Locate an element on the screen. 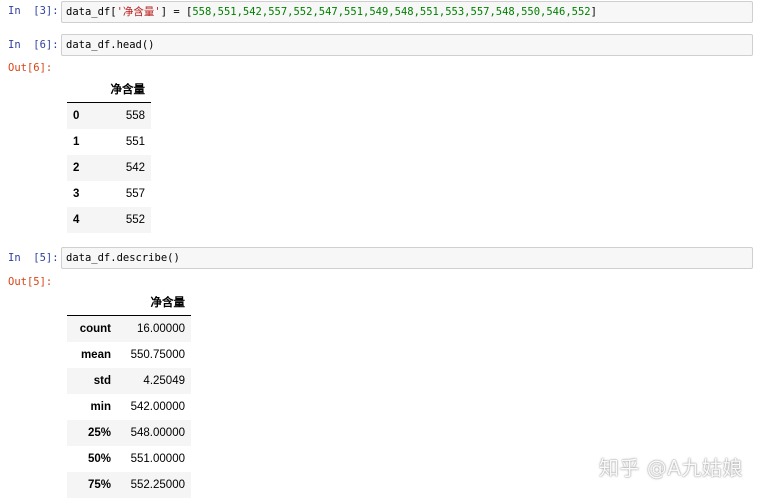  cell-value: 552.25000 is located at coordinates (157, 485).